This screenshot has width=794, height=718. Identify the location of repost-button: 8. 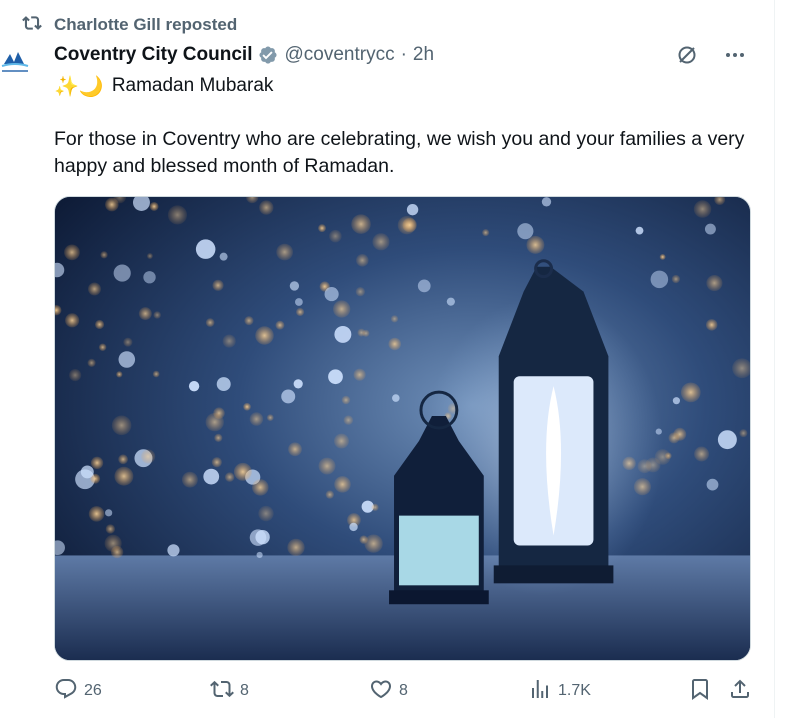
(229, 691).